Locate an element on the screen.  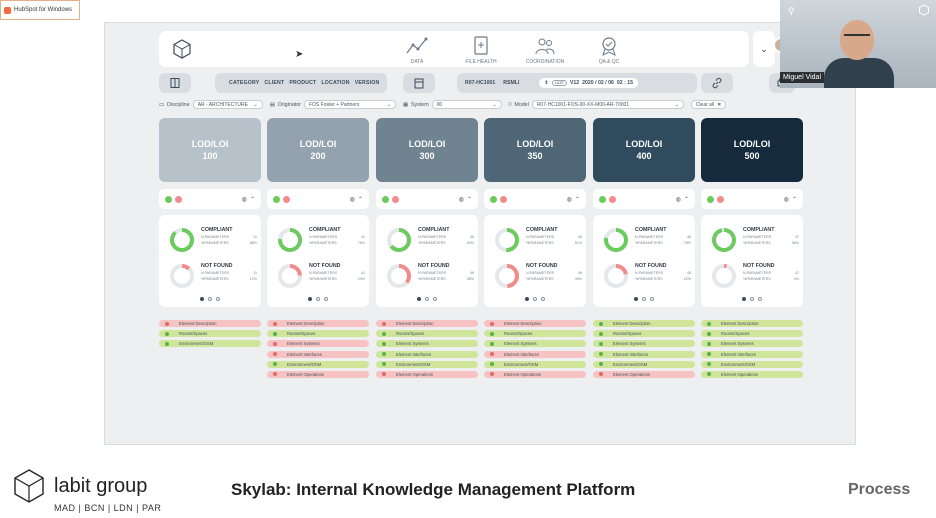
status-dot is located at coordinates (492, 343).